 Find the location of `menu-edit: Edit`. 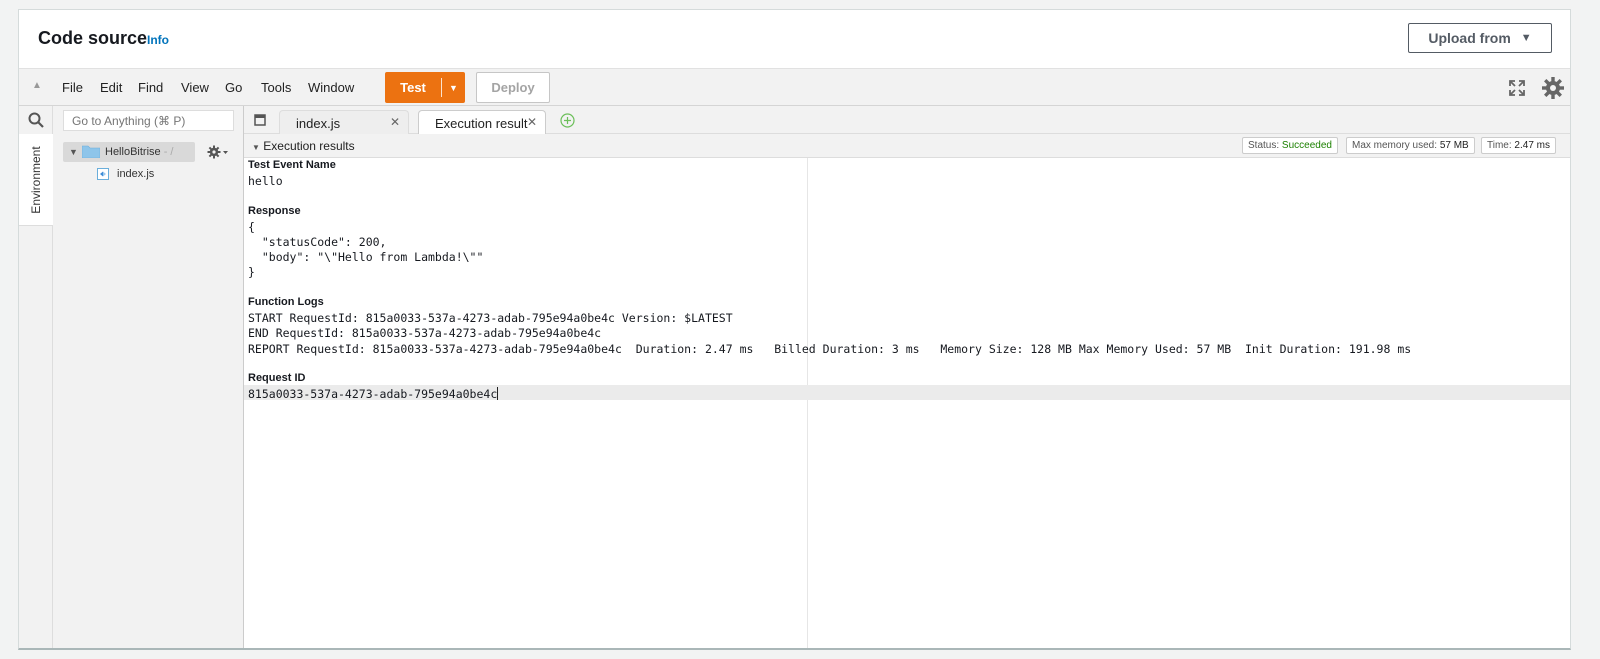

menu-edit: Edit is located at coordinates (111, 87).